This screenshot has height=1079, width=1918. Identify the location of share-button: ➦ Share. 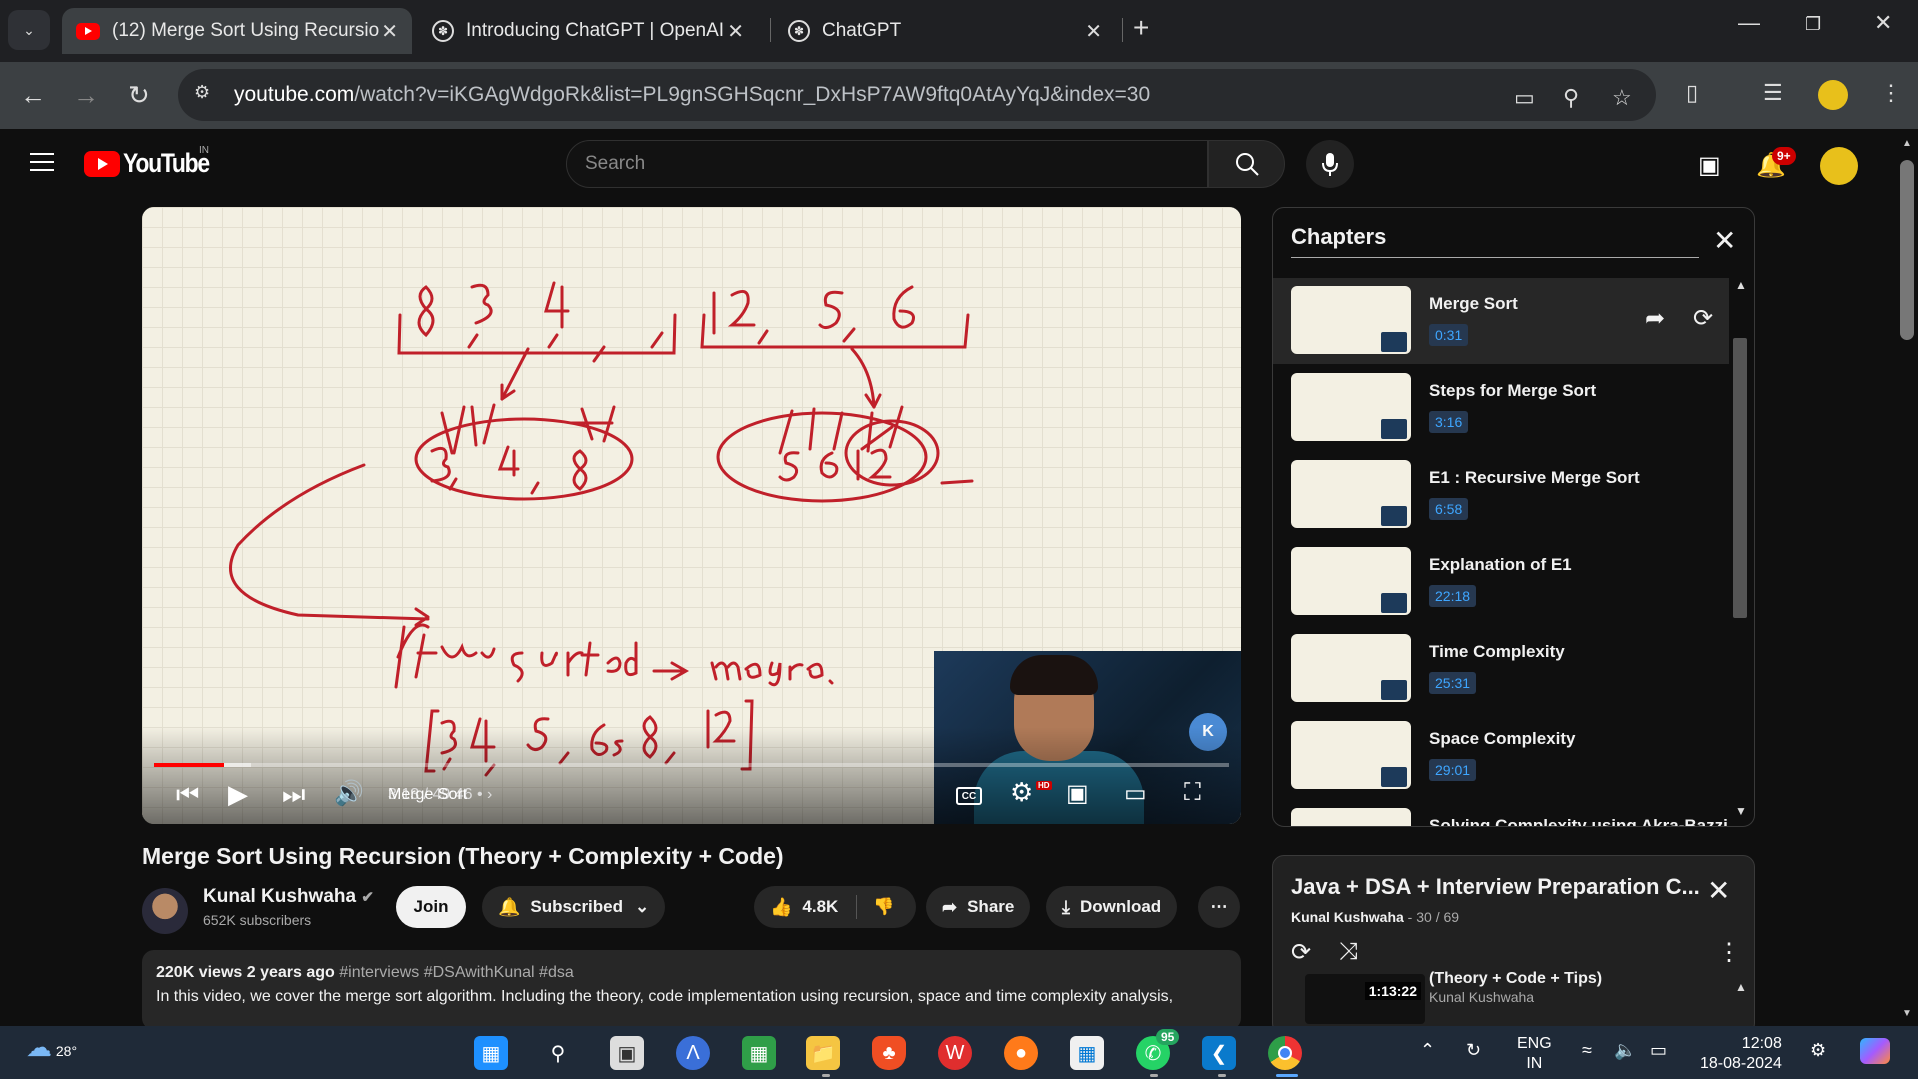
(978, 907).